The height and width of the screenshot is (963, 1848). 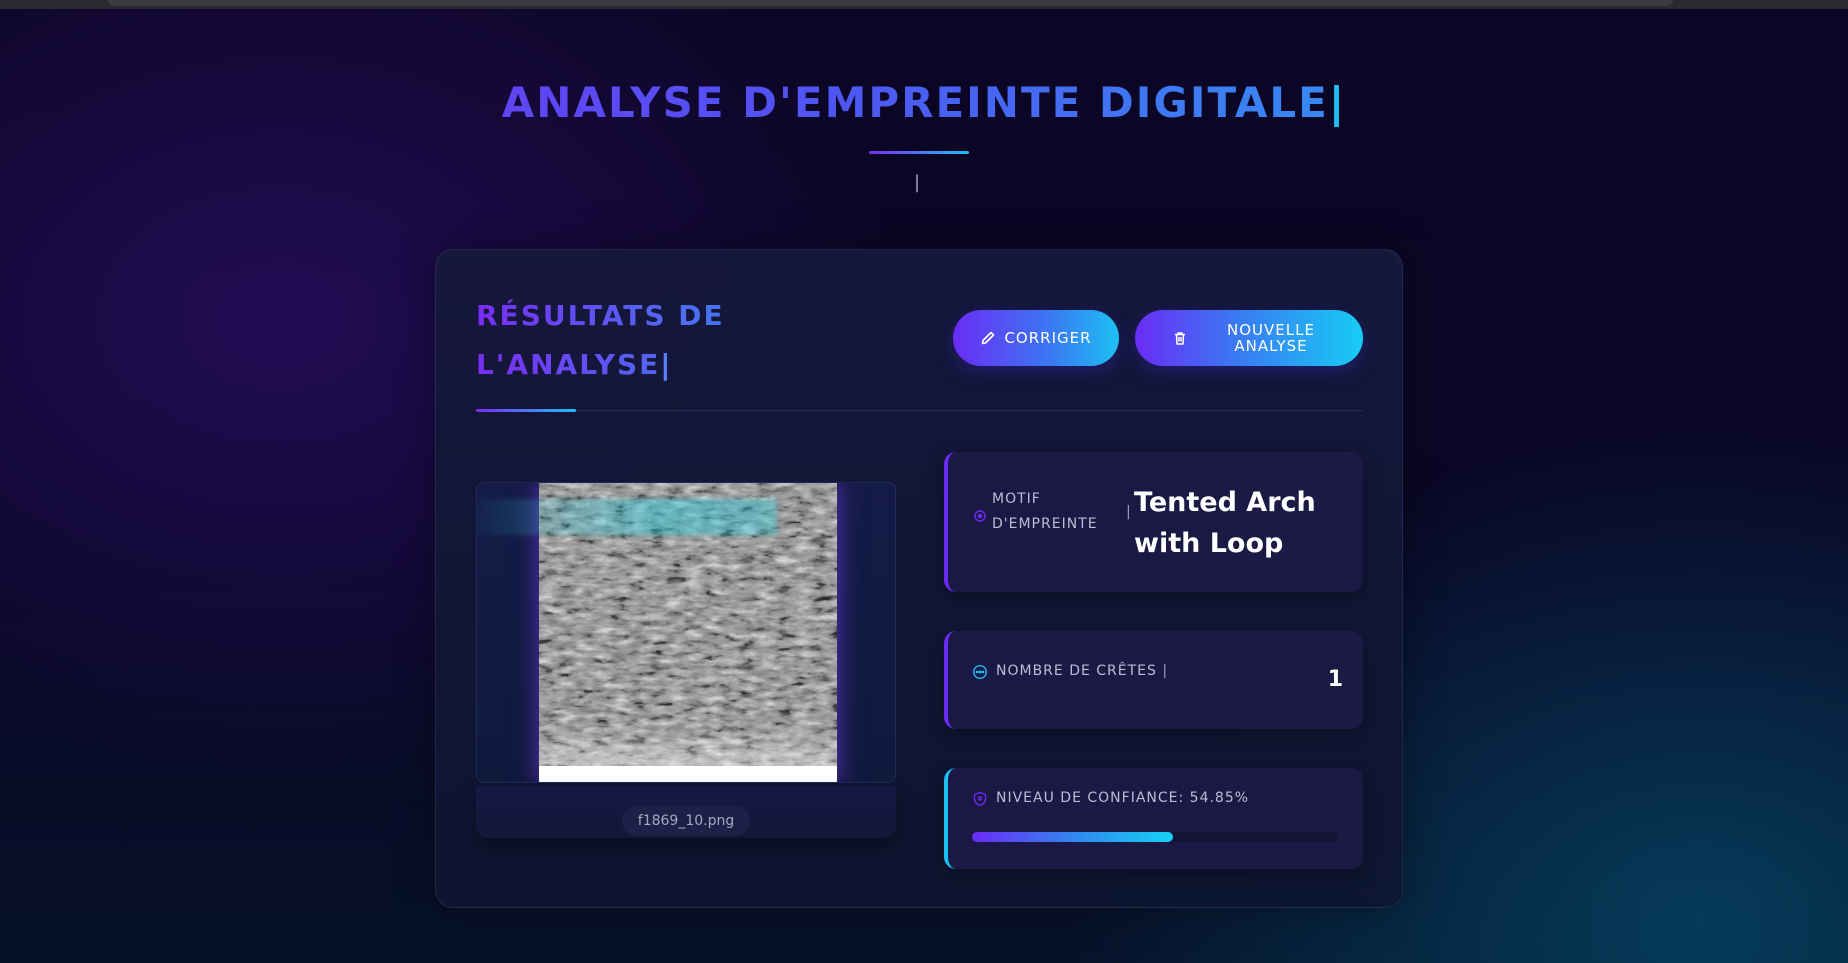 I want to click on results-title: RÉSULTATS DE L'ANALYSE|, so click(x=646, y=340).